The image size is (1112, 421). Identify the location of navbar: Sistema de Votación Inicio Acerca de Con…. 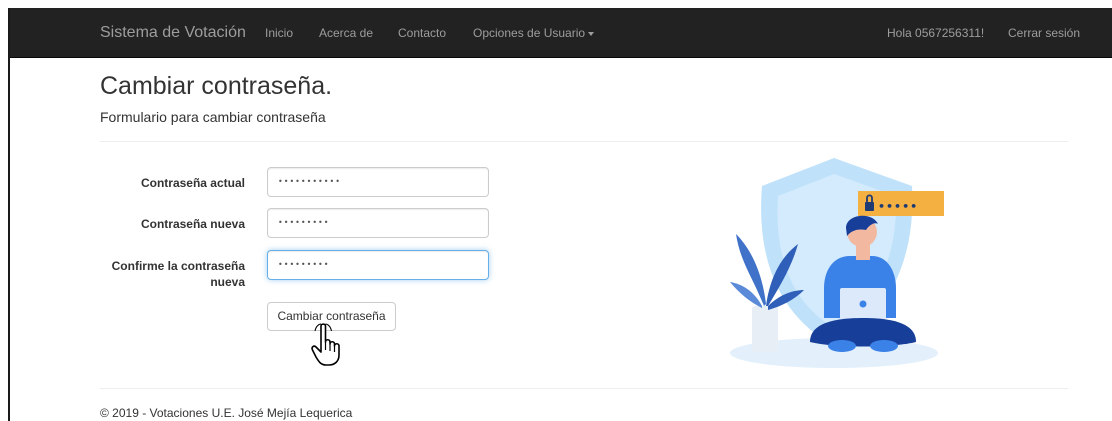
(561, 33).